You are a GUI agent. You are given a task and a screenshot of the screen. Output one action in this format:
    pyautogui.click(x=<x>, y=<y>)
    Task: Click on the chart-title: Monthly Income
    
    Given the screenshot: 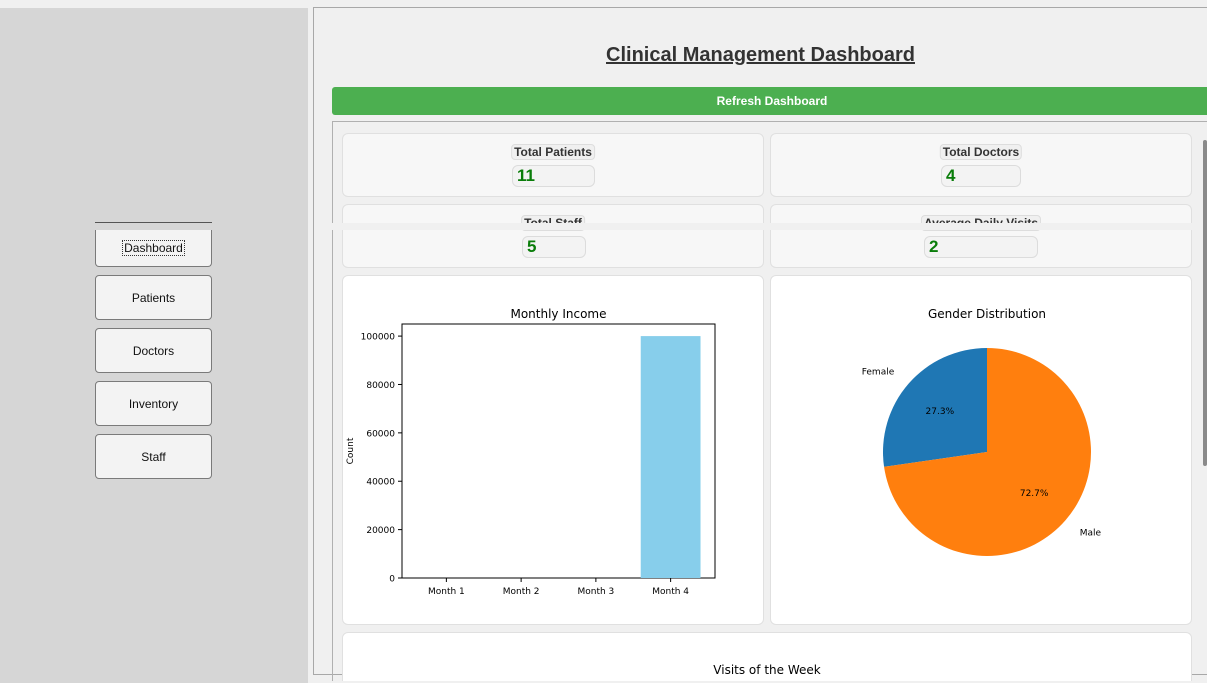 What is the action you would take?
    pyautogui.click(x=558, y=314)
    